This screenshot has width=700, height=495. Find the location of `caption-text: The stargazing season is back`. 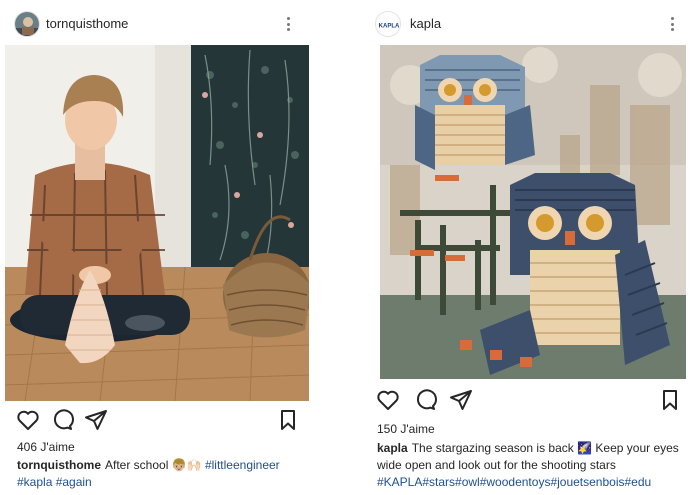

caption-text: The stargazing season is back is located at coordinates (492, 448).